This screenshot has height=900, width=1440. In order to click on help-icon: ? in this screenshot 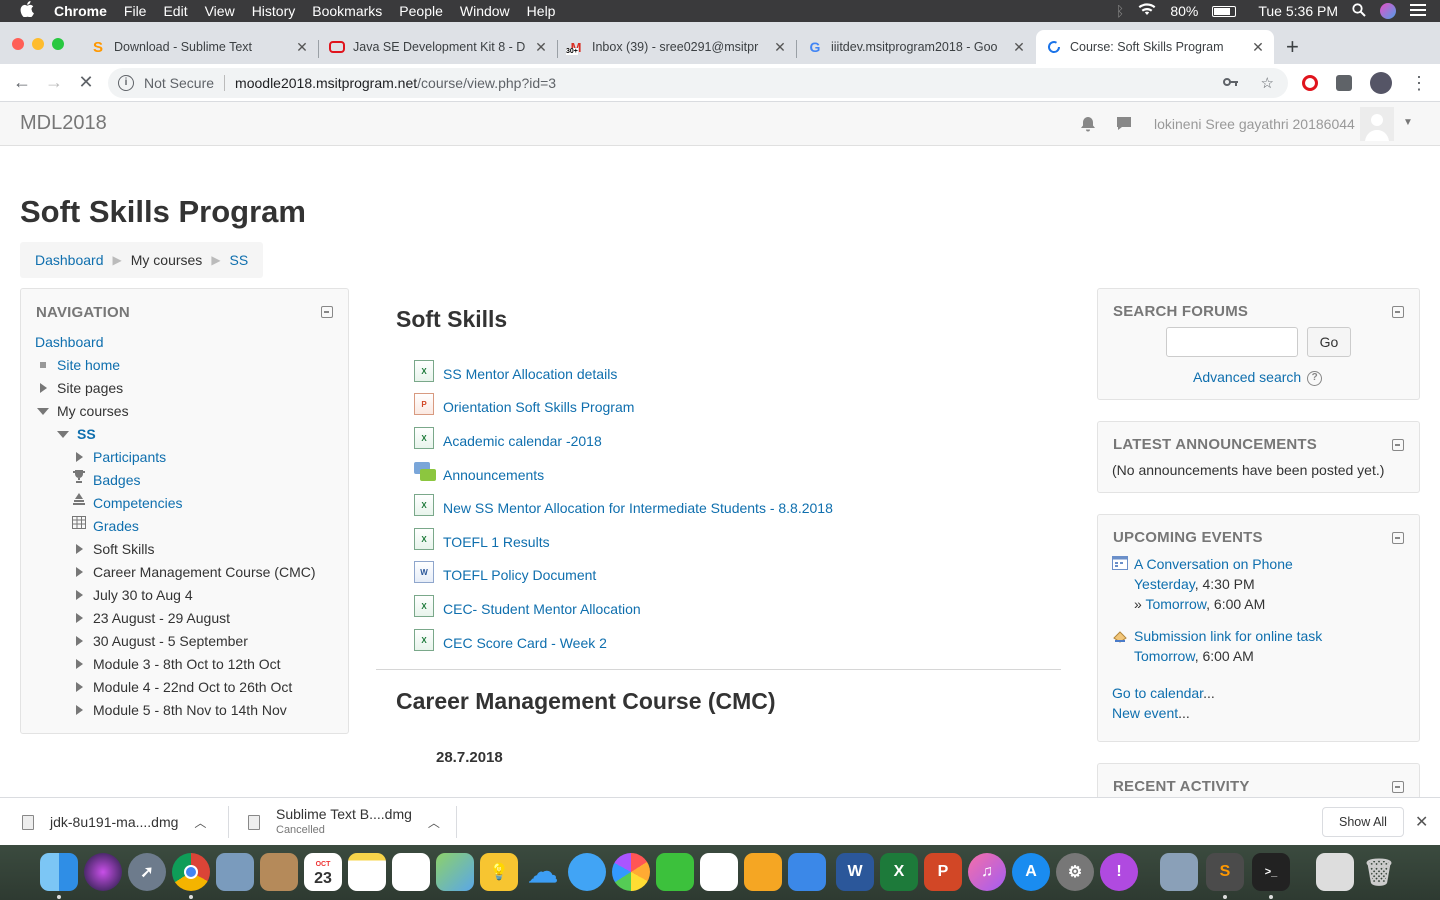, I will do `click(1315, 378)`.